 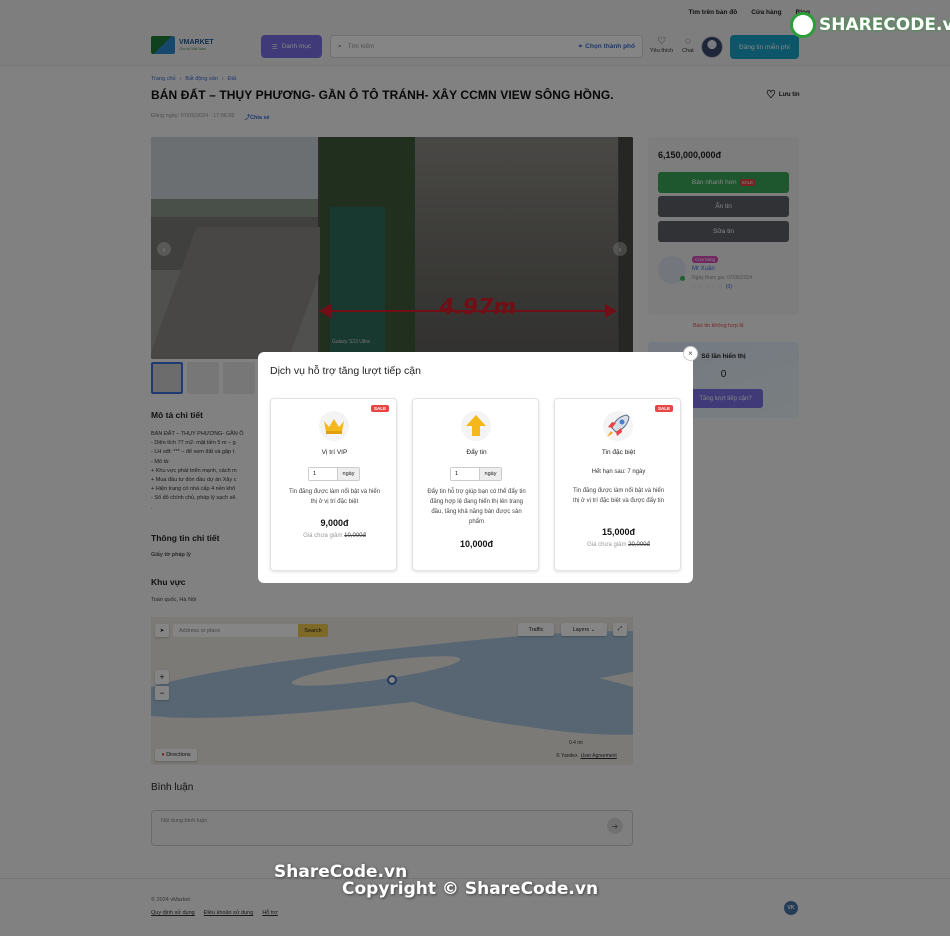 I want to click on sharecode-logo: SHARECODE.vn, so click(x=870, y=25).